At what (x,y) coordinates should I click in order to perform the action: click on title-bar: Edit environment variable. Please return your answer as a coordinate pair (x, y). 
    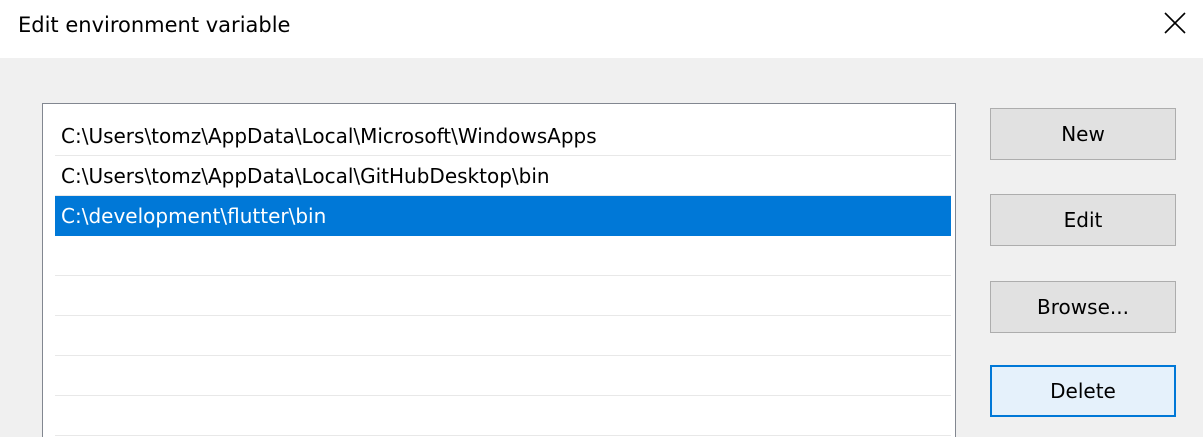
    Looking at the image, I should click on (601, 29).